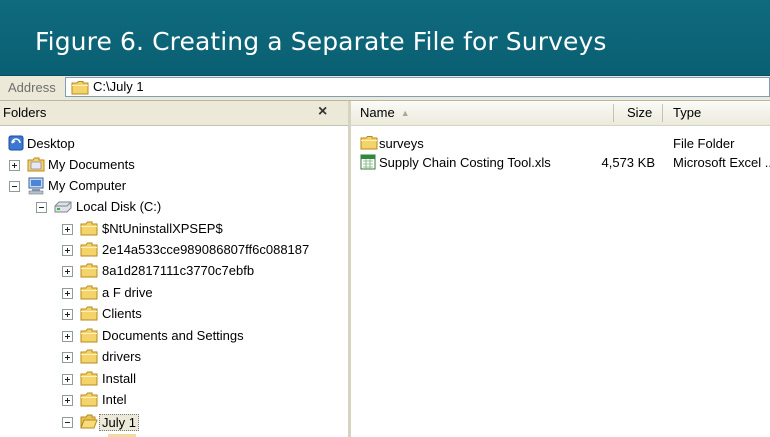  What do you see at coordinates (25, 112) in the screenshot?
I see `folders-title: Folders` at bounding box center [25, 112].